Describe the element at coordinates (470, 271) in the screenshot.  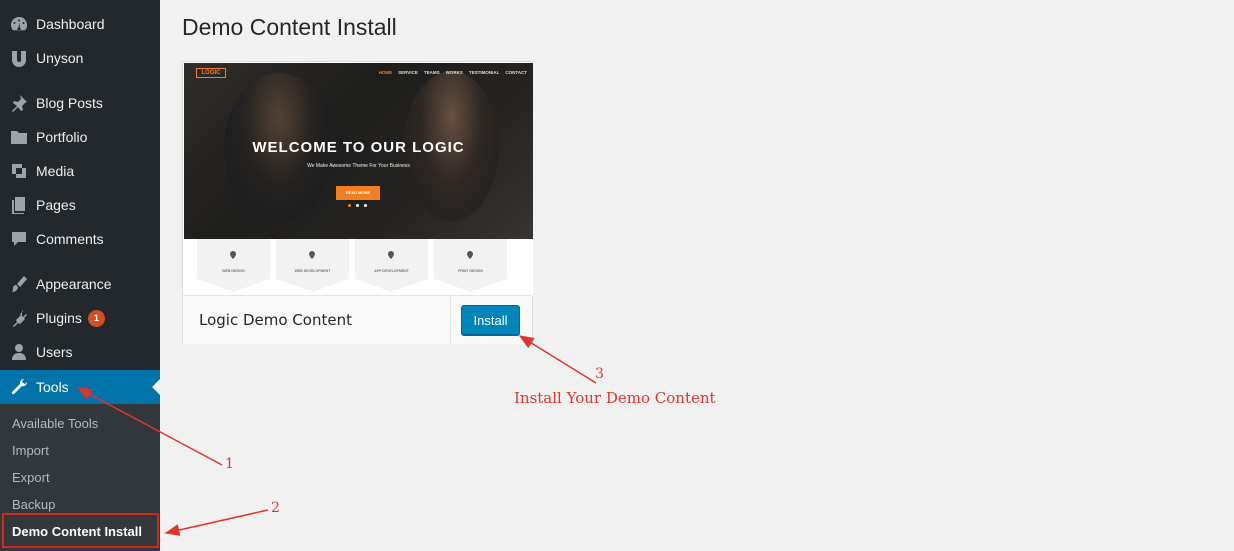
I see `preview-service-label: PRINT DESIGN` at that location.